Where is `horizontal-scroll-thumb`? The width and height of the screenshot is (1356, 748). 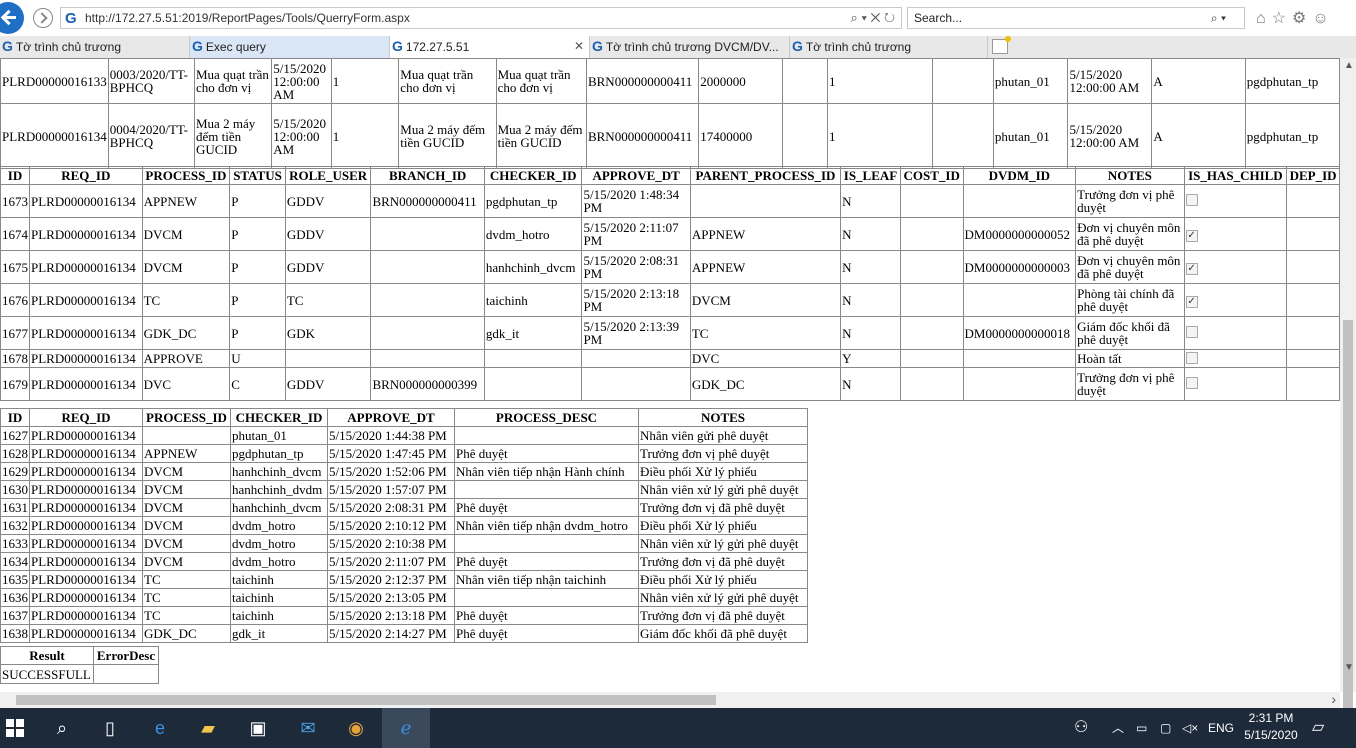
horizontal-scroll-thumb is located at coordinates (366, 700).